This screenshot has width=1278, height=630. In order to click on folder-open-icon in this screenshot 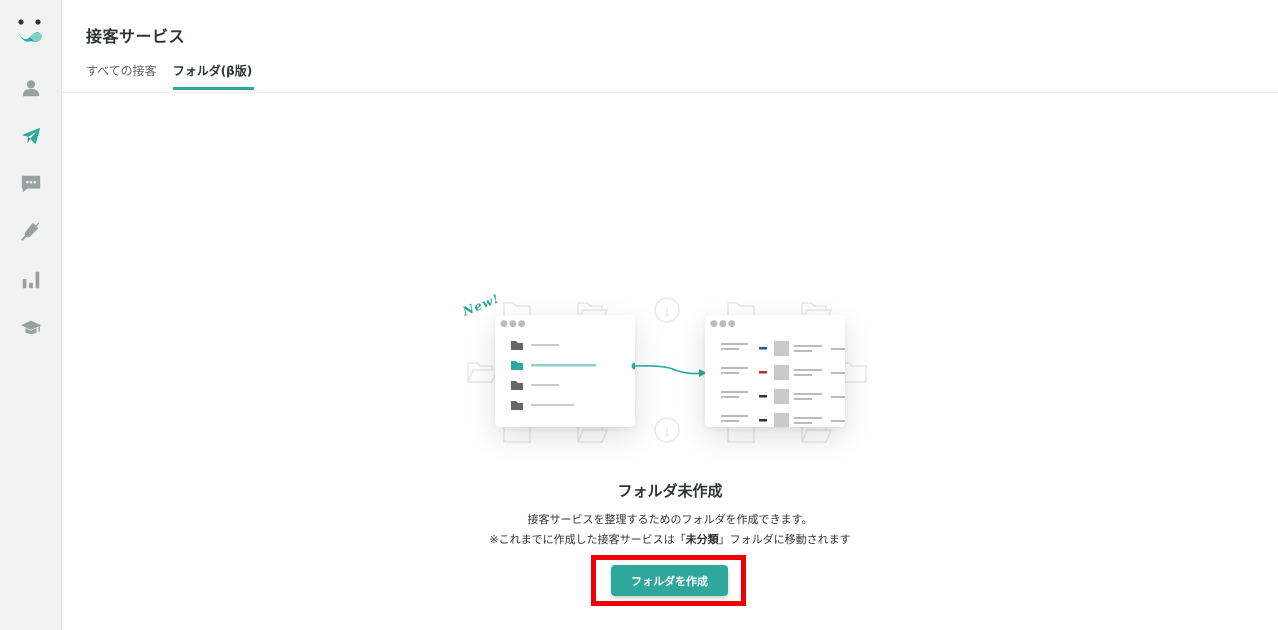, I will do `click(482, 372)`.